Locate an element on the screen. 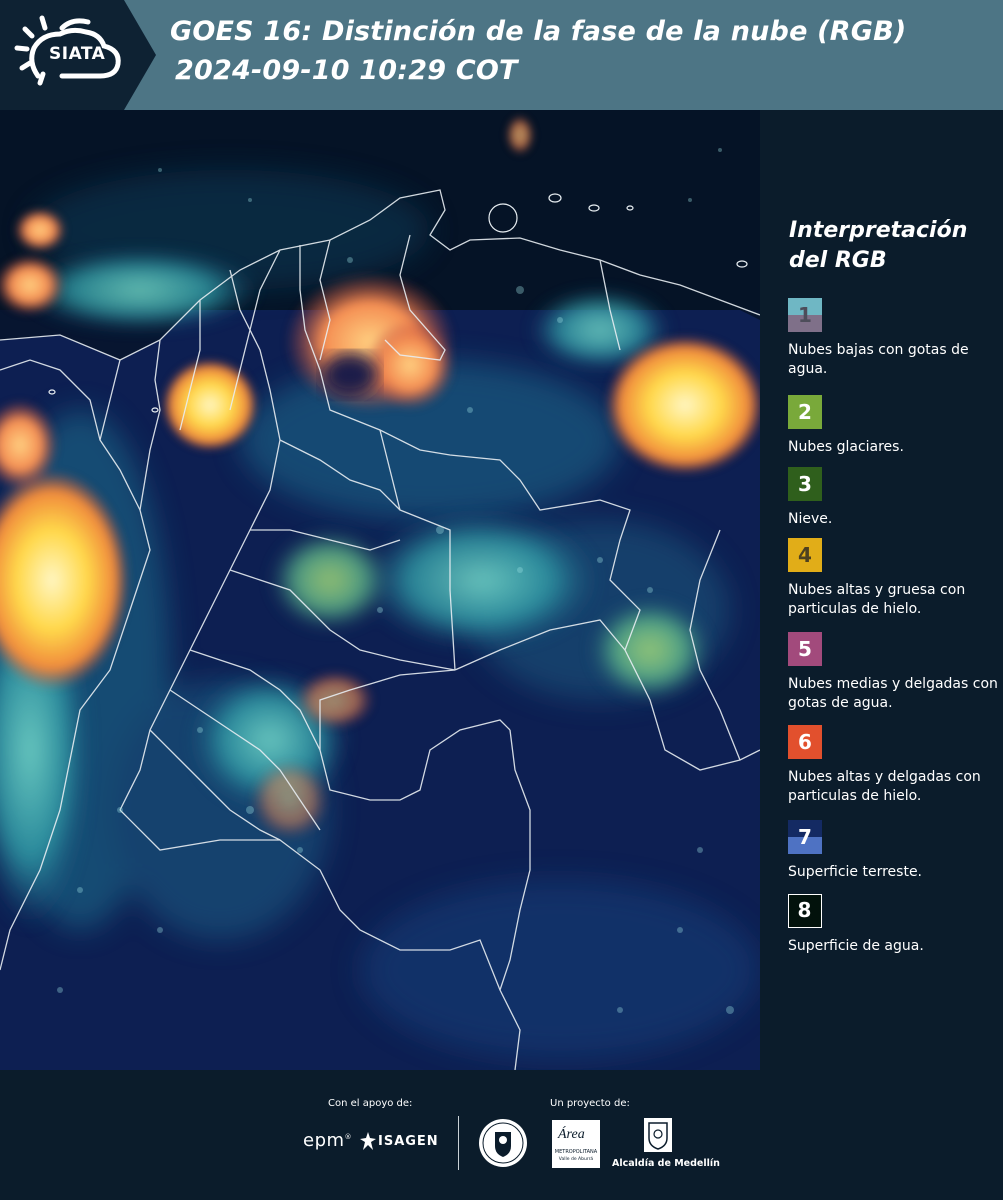 Image resolution: width=1003 pixels, height=1200 pixels. siata-logo-text: SIATA is located at coordinates (77, 54).